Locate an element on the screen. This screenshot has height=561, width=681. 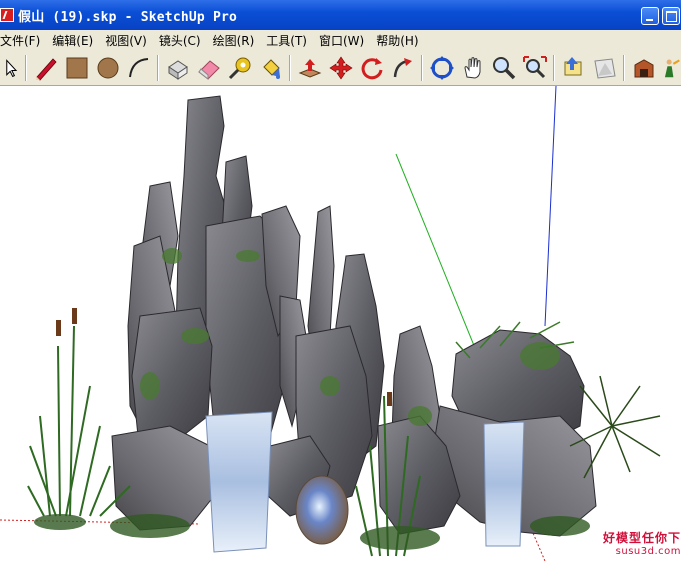
move-tool-button is located at coordinates (340, 68).